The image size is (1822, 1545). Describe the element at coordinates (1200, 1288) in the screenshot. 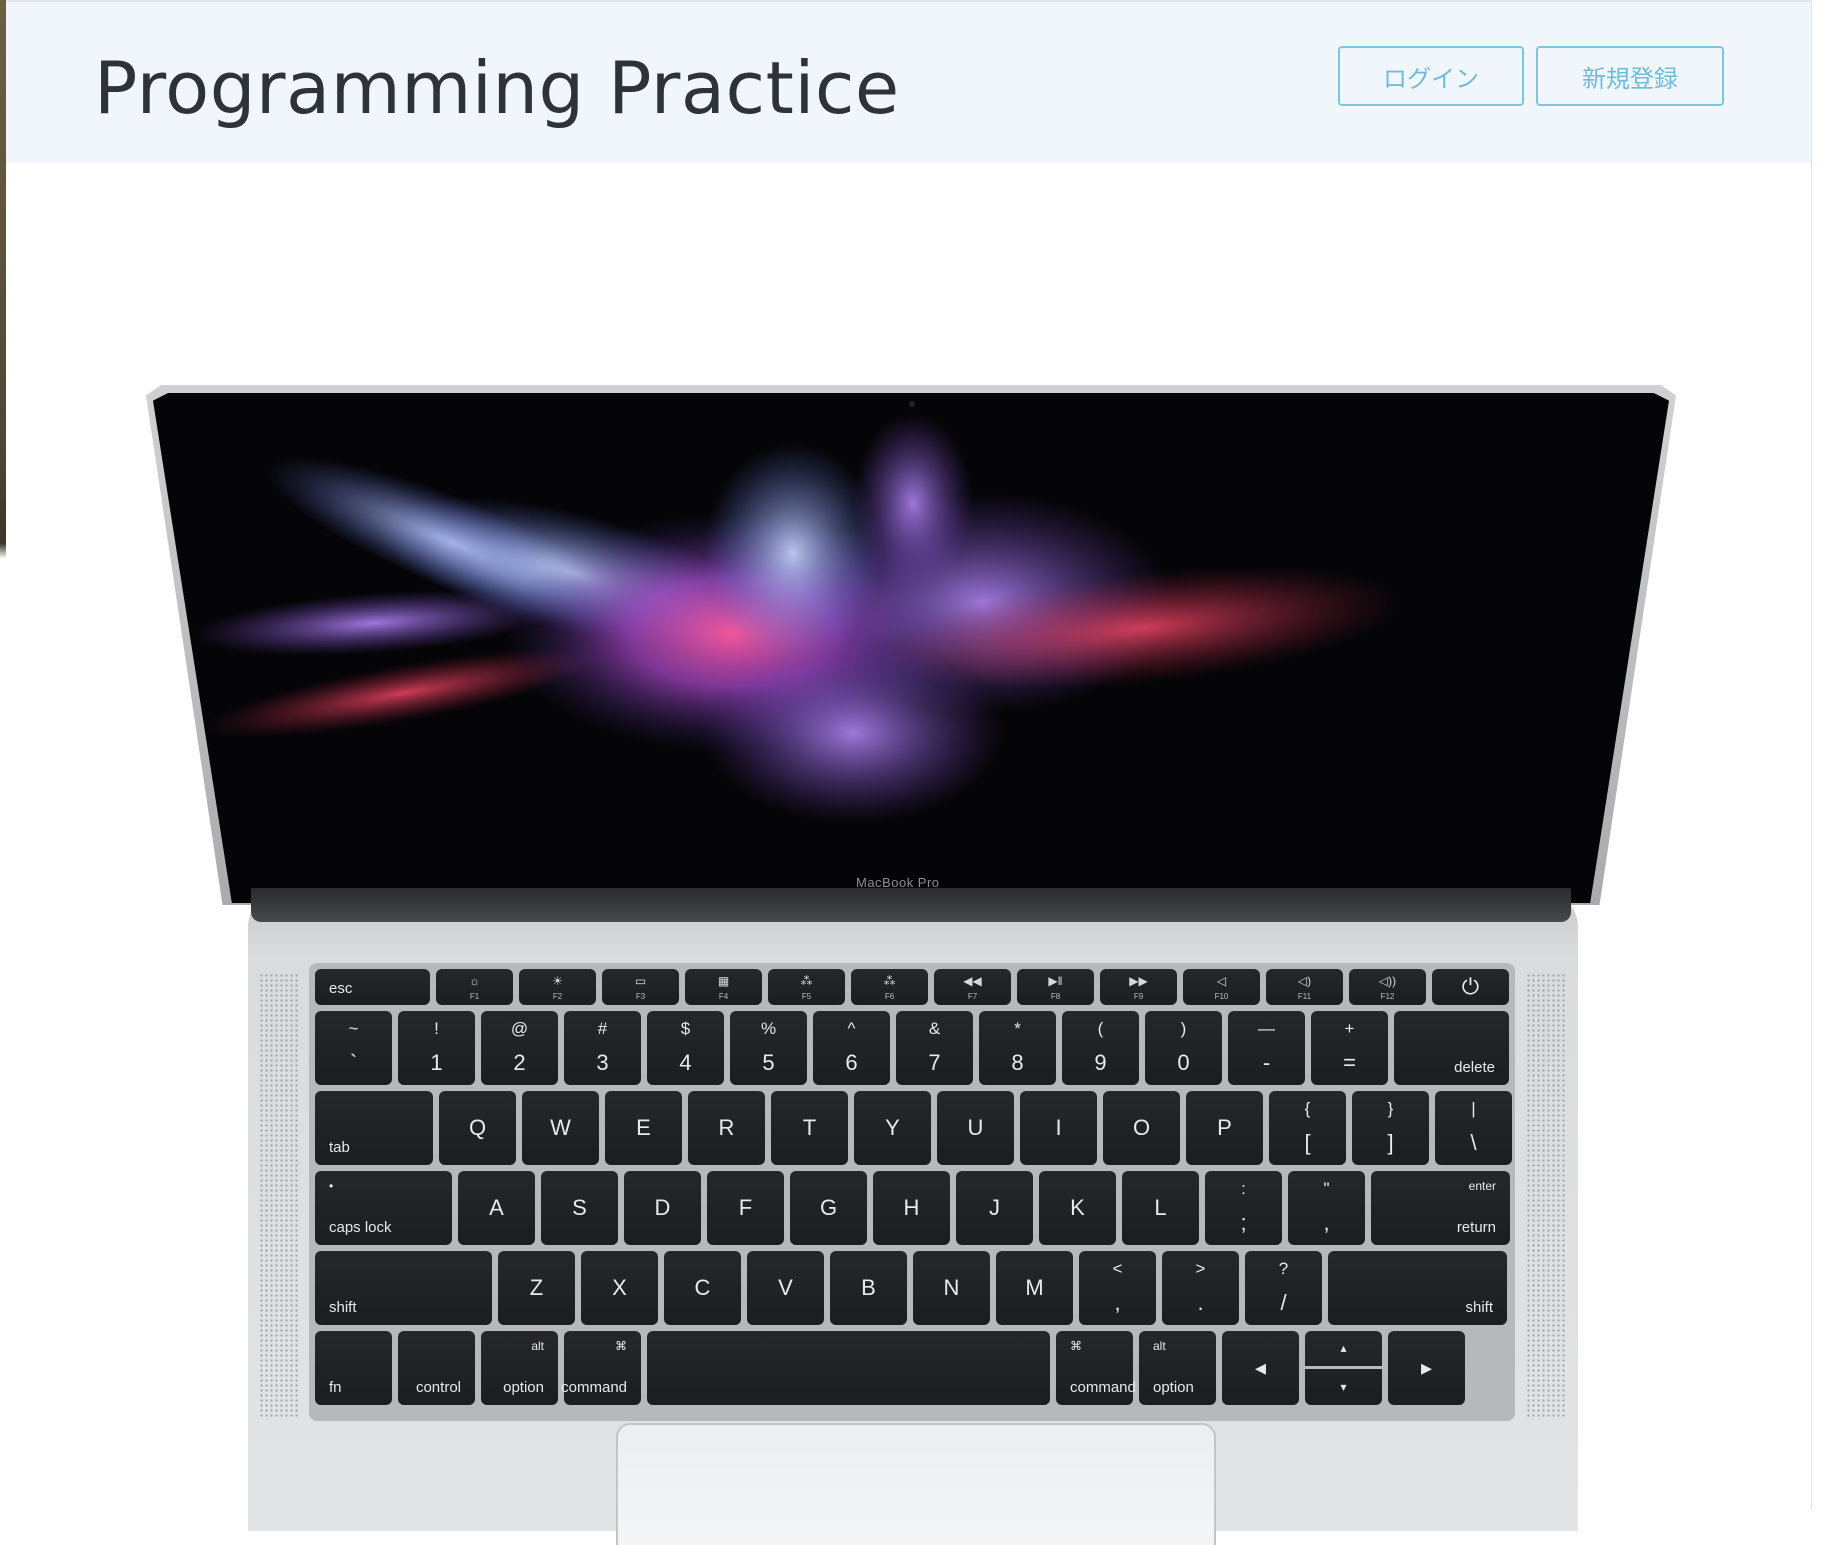

I see `key: >.` at that location.